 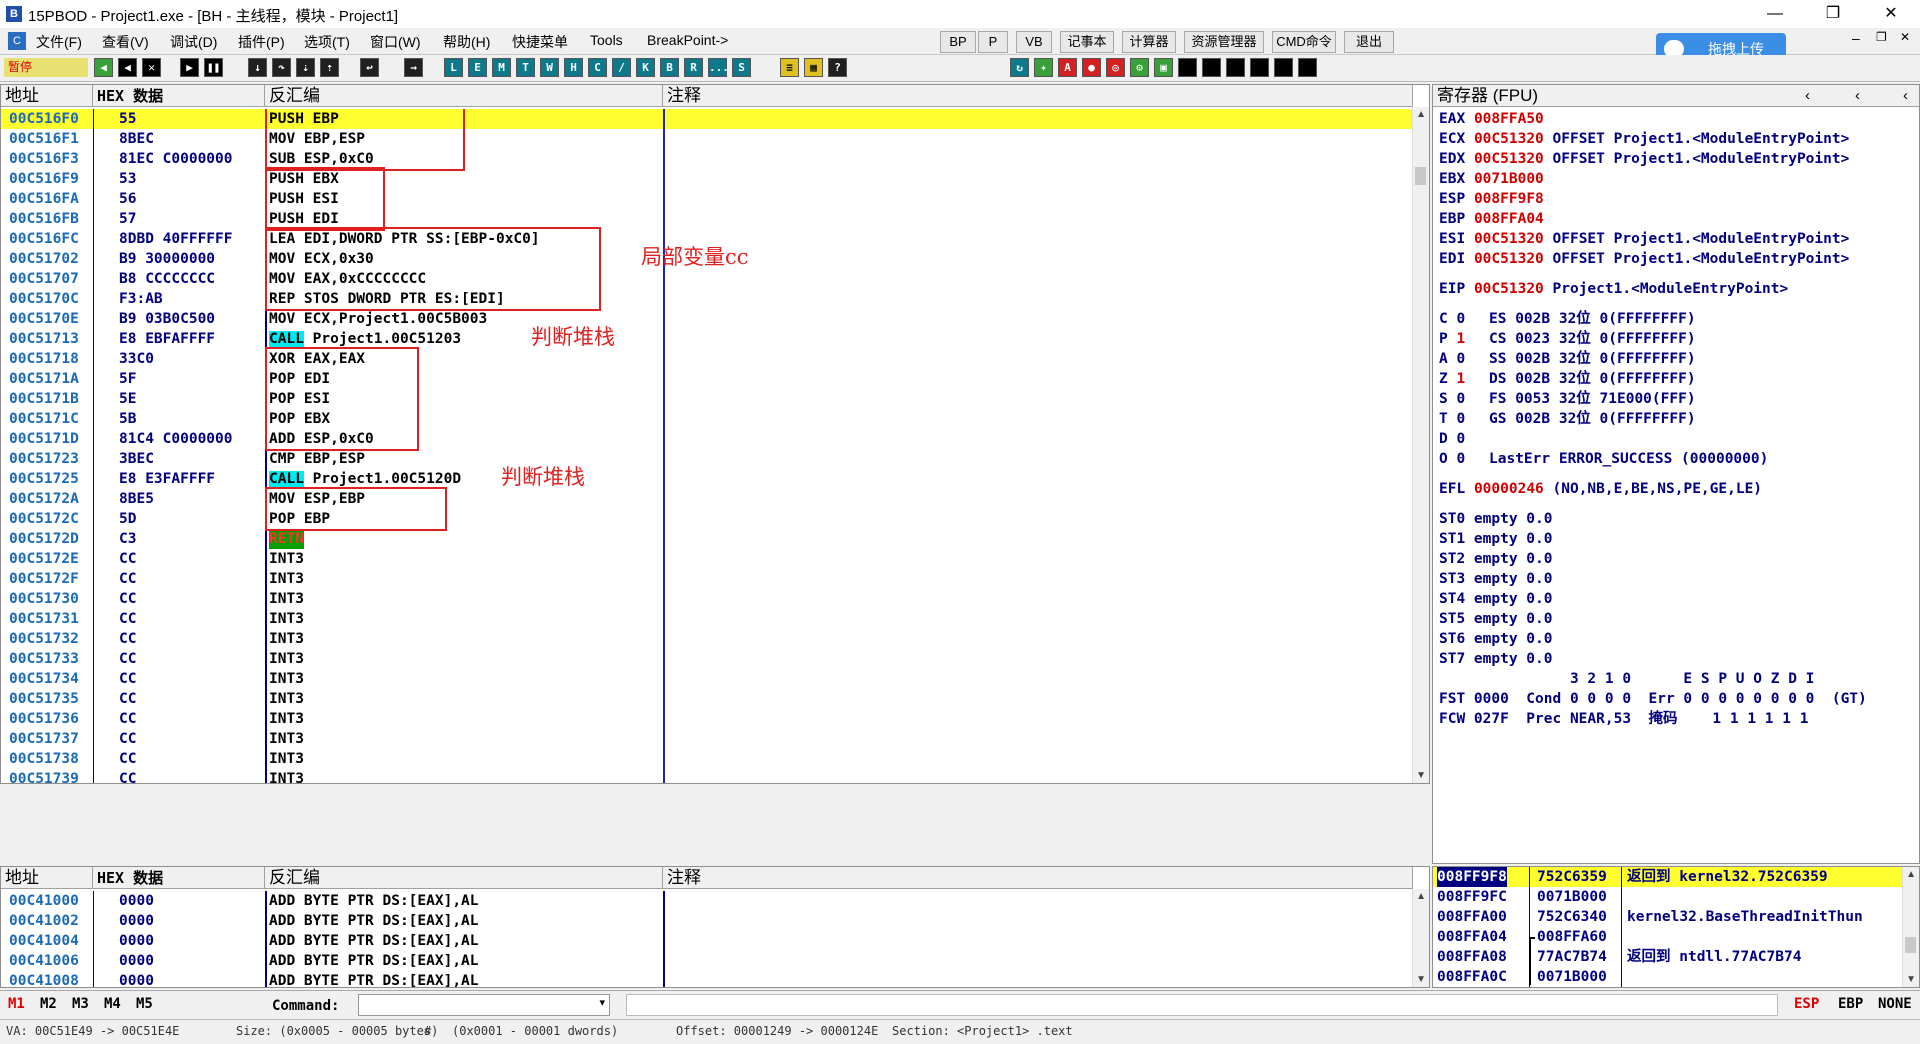 What do you see at coordinates (80, 1004) in the screenshot?
I see `tab-m3: M3` at bounding box center [80, 1004].